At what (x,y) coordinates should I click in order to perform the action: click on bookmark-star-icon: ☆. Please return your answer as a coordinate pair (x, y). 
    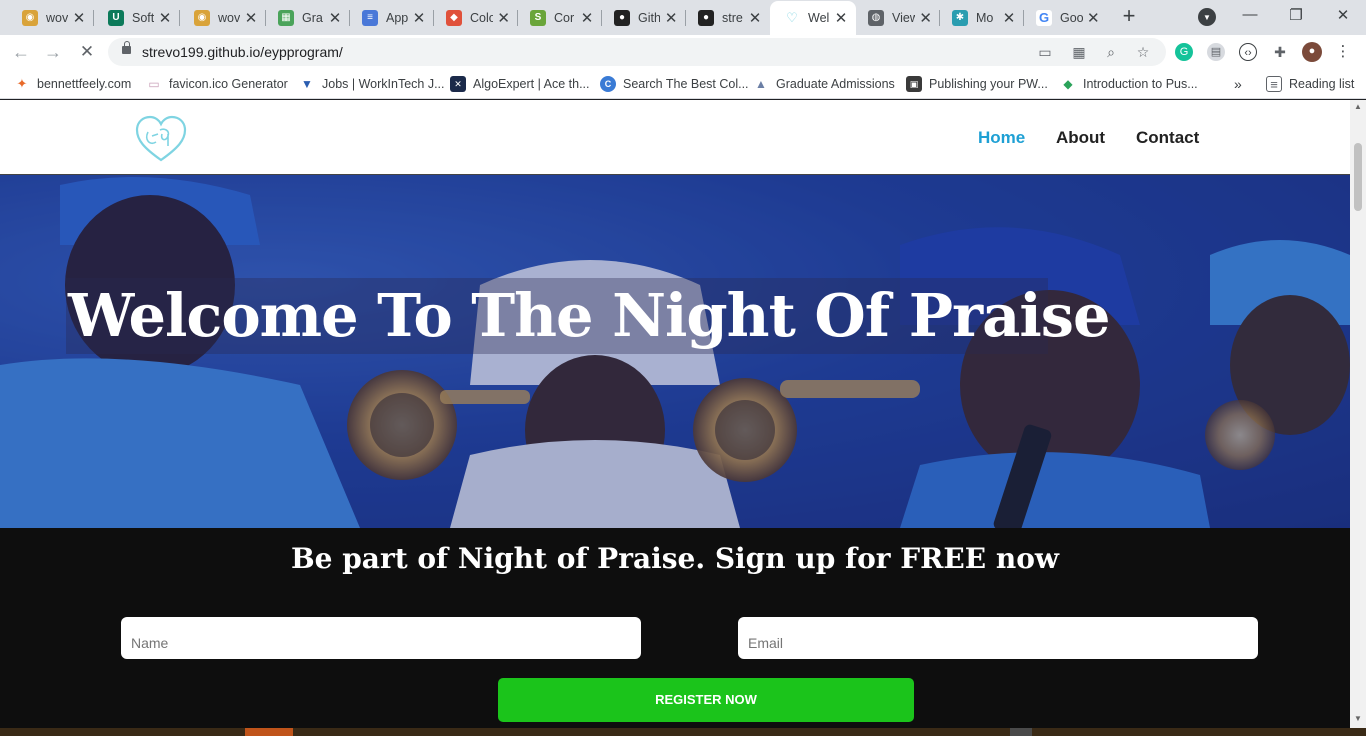
    Looking at the image, I should click on (1143, 52).